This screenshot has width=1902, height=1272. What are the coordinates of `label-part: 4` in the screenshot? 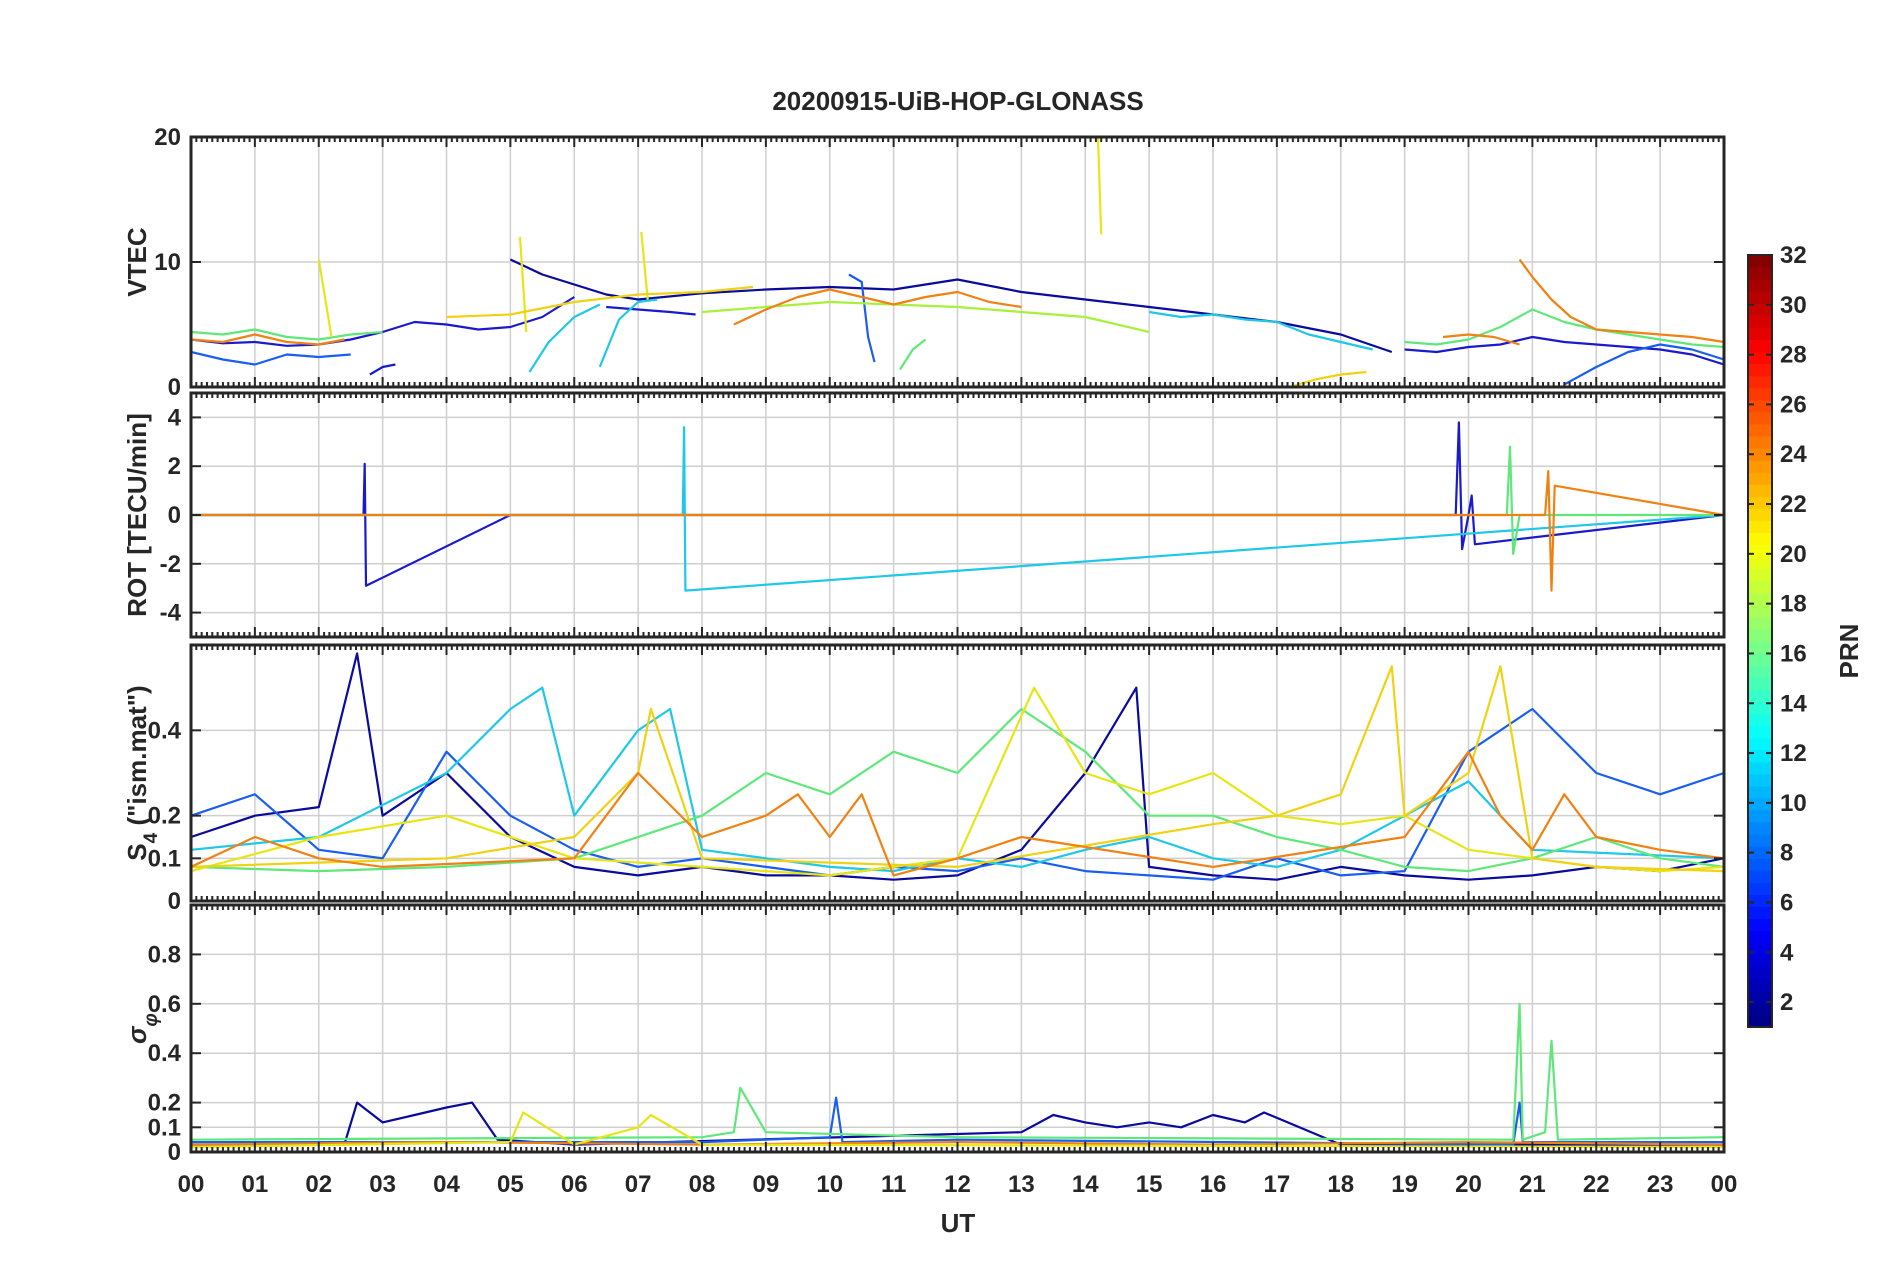 It's located at (151, 837).